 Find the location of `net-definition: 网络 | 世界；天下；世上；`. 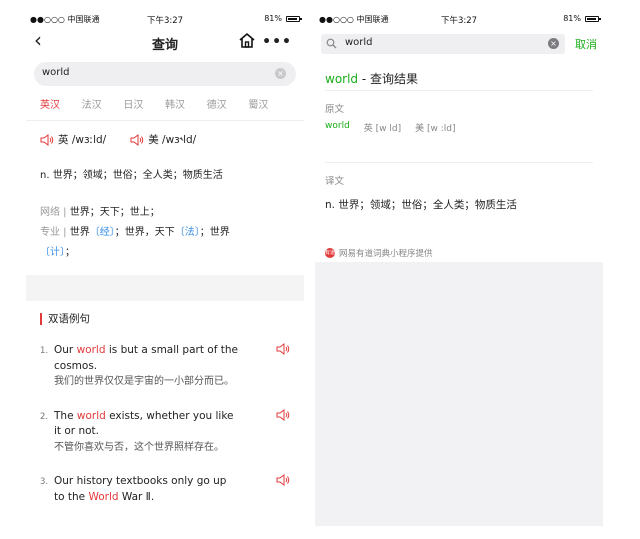

net-definition: 网络 | 世界；天下；世上； is located at coordinates (165, 213).